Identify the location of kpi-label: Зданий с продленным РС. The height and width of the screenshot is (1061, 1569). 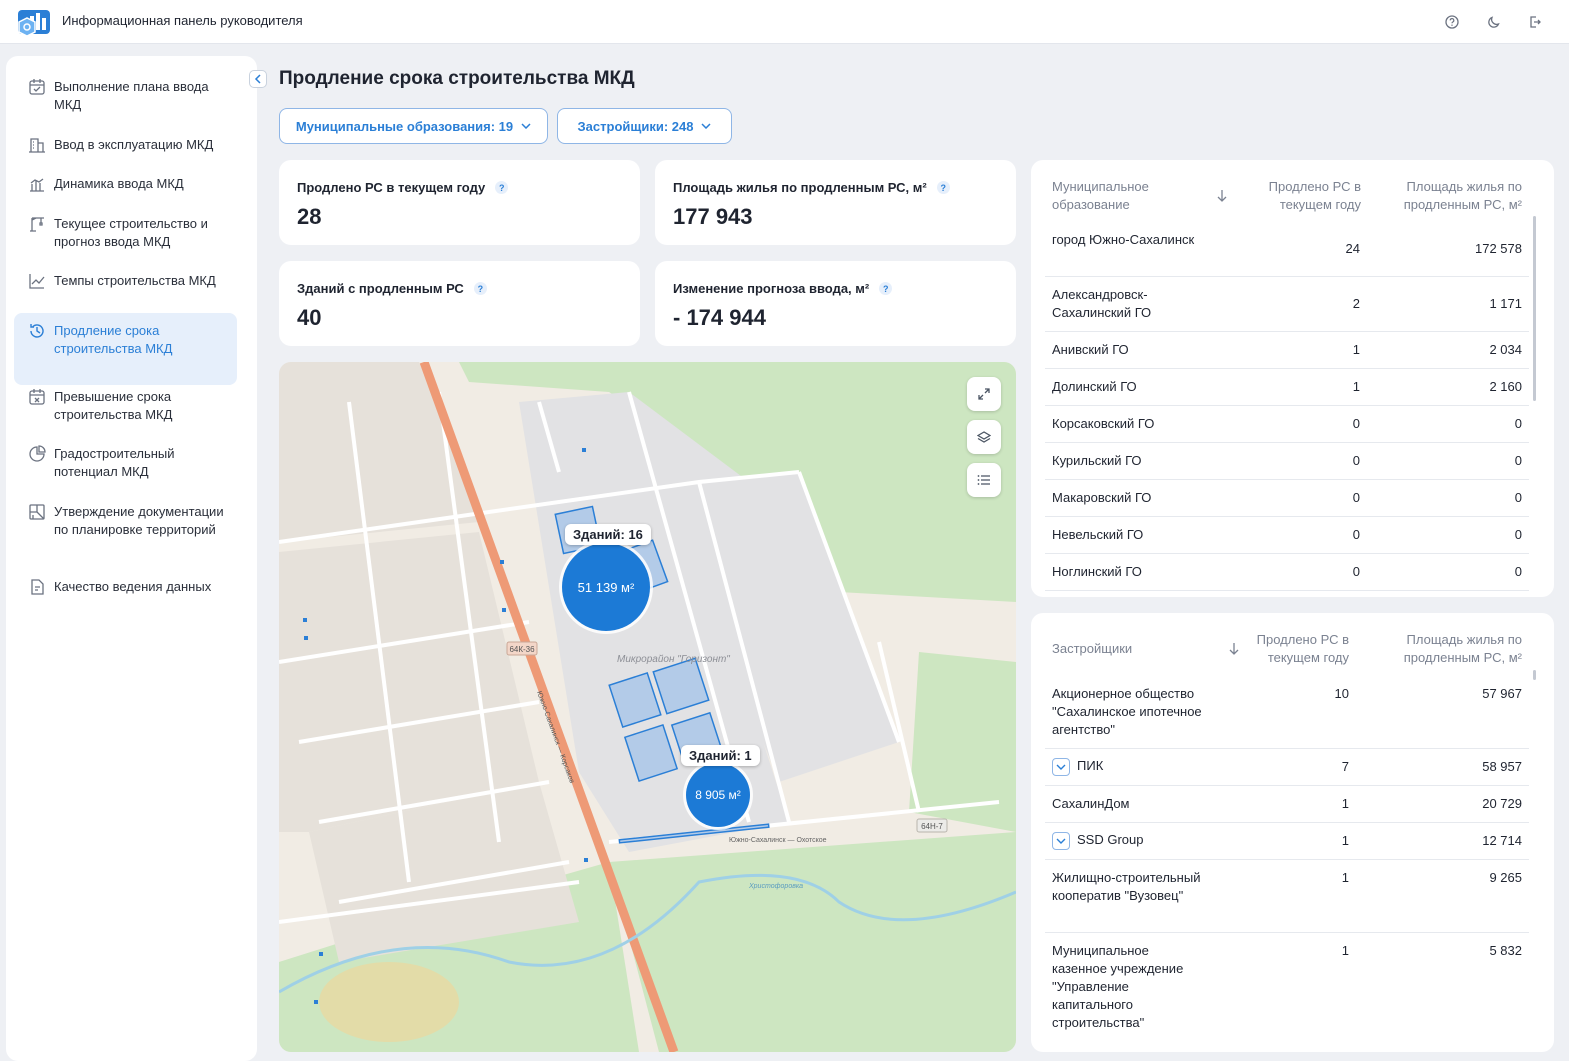
(380, 288).